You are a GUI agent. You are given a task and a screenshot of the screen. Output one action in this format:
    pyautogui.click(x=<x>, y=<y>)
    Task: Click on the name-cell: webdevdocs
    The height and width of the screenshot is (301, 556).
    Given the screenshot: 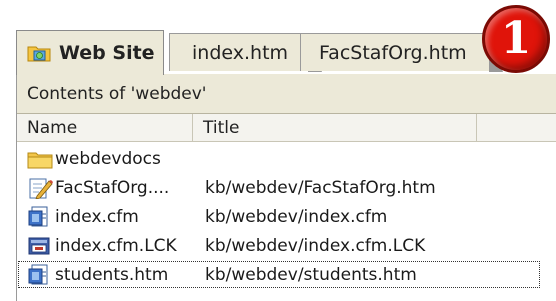 What is the action you would take?
    pyautogui.click(x=94, y=159)
    